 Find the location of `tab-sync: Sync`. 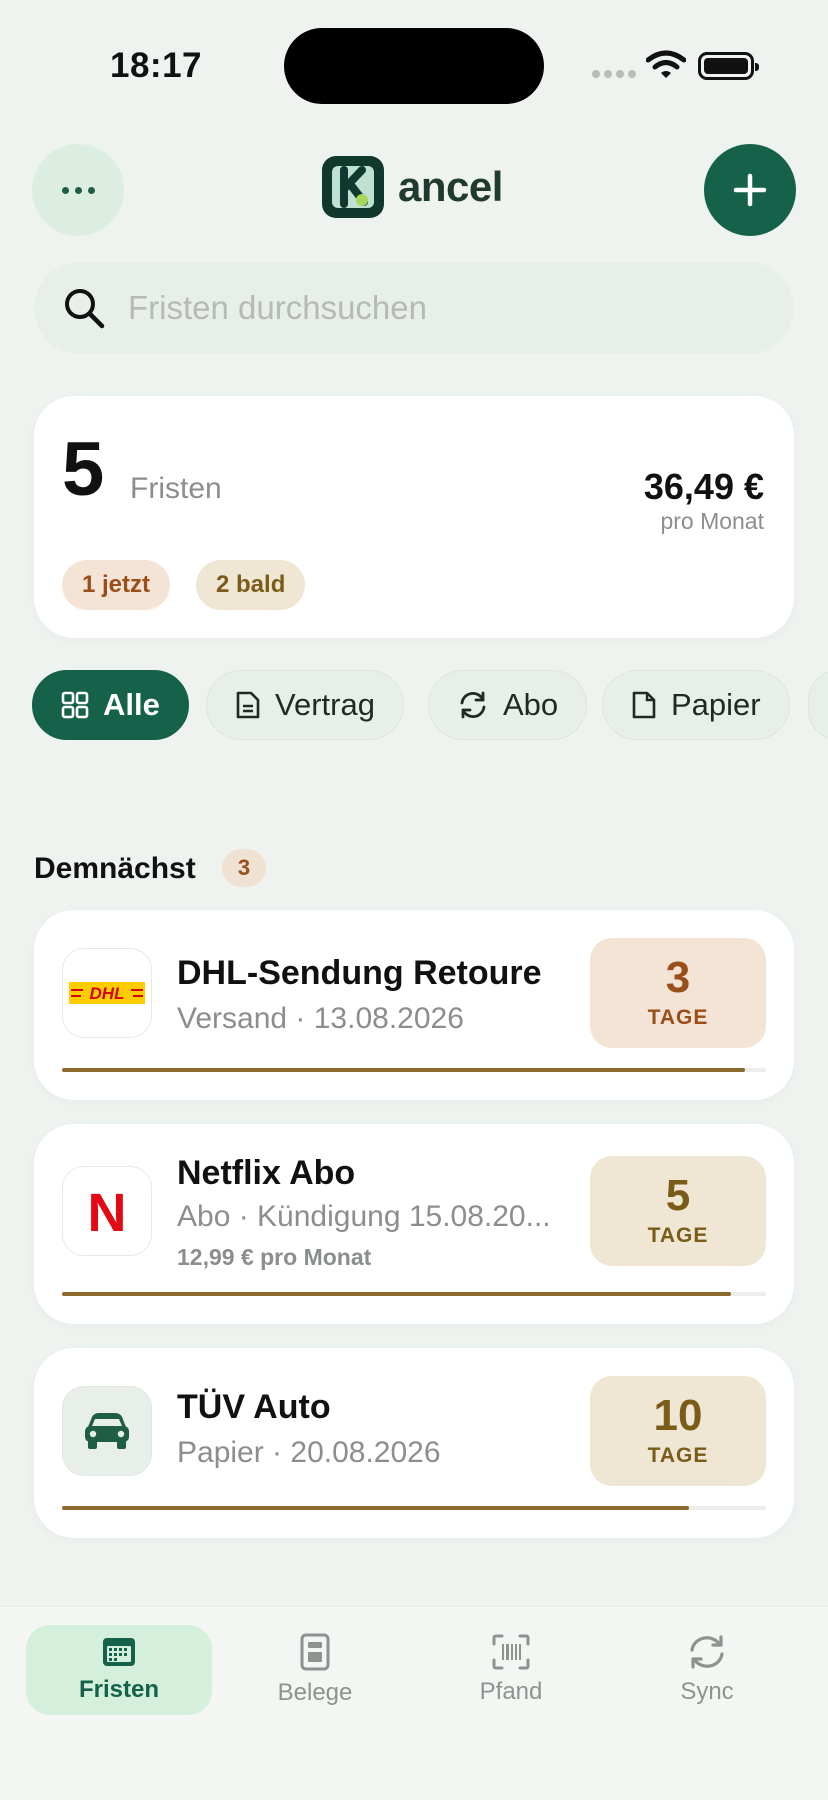

tab-sync: Sync is located at coordinates (707, 1670).